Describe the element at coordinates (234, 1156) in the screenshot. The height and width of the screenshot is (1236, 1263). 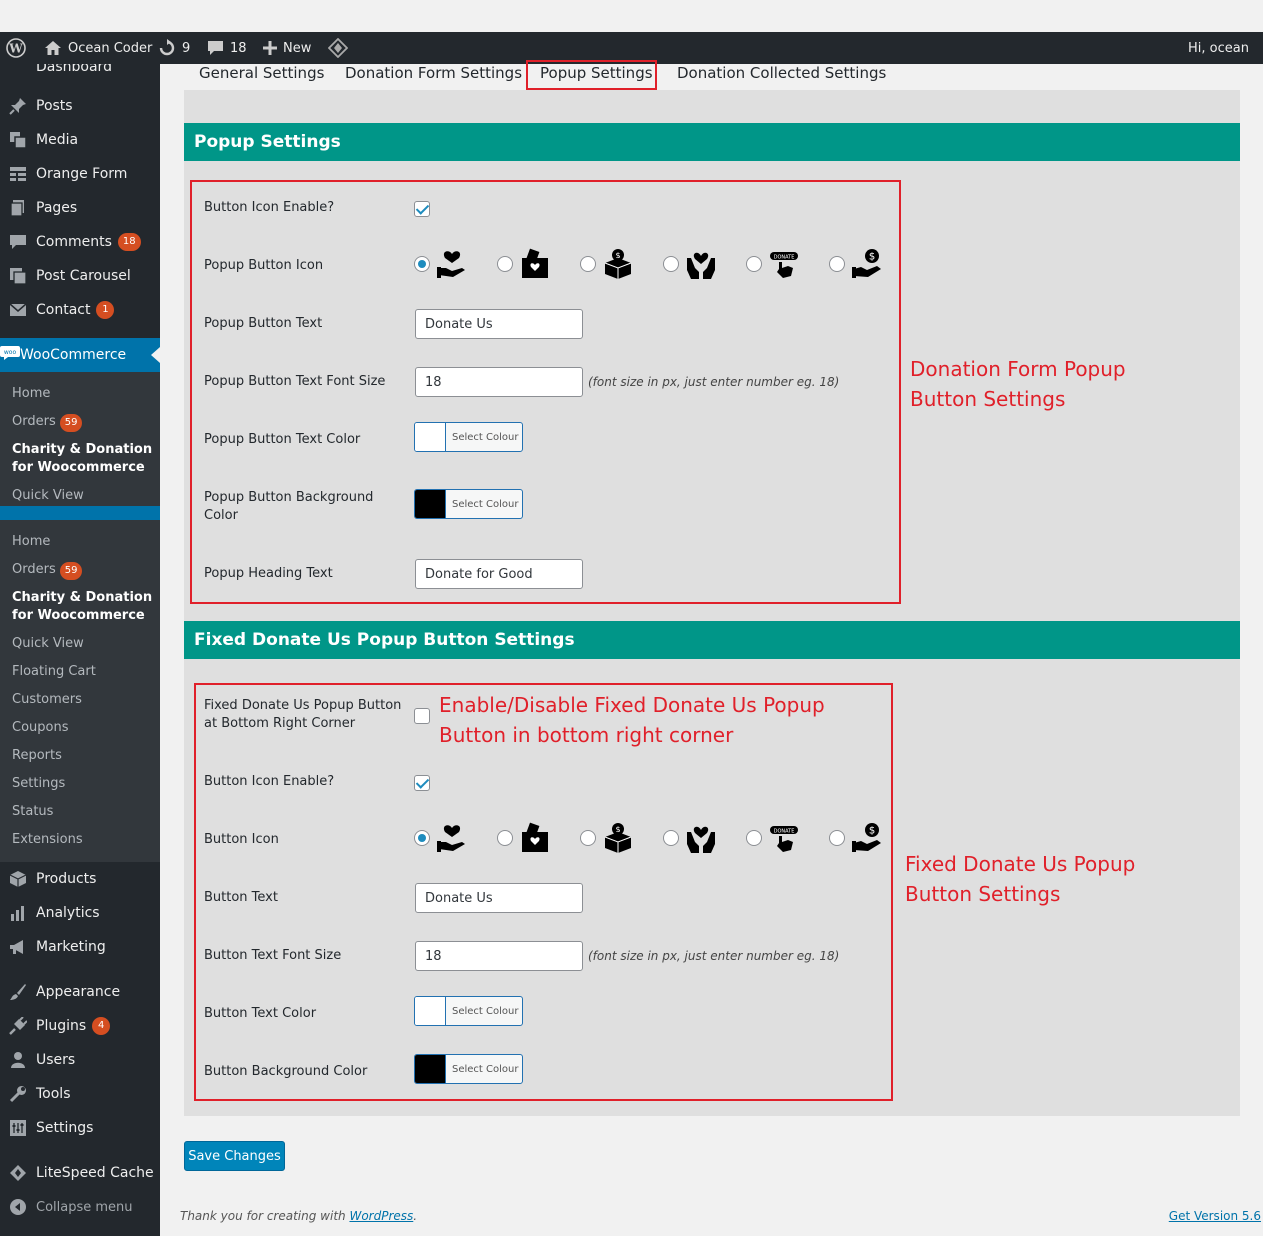
I see `save-changes-button: Save Changes` at that location.